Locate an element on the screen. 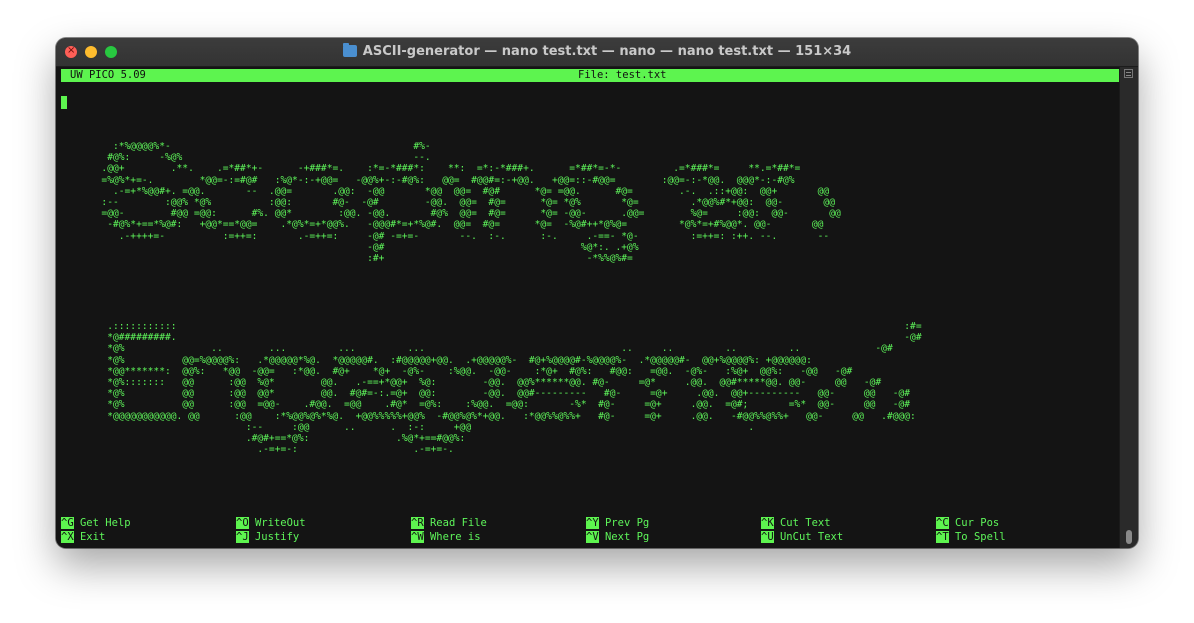 Image resolution: width=1194 pixels, height=623 pixels. help-next-pg: ^V Next Pg is located at coordinates (617, 537).